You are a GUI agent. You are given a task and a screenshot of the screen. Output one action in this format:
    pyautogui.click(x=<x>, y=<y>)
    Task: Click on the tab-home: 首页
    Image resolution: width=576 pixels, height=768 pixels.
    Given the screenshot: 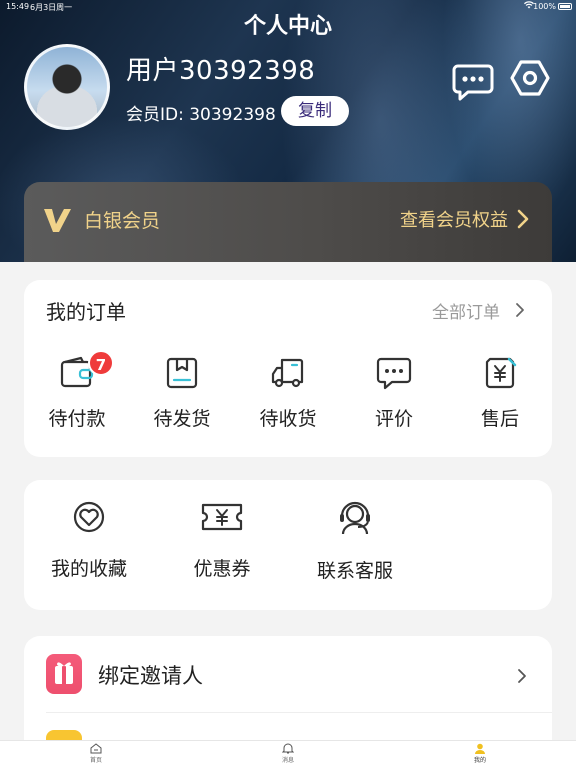 What is the action you would take?
    pyautogui.click(x=96, y=753)
    